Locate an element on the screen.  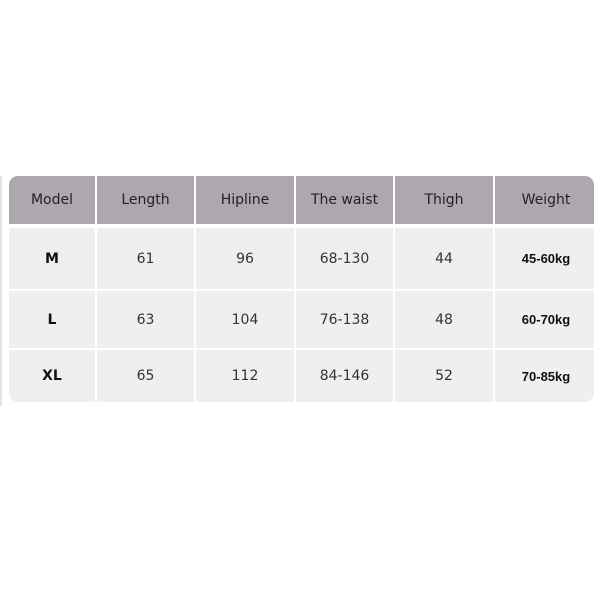
header-cell: Weight is located at coordinates (544, 200).